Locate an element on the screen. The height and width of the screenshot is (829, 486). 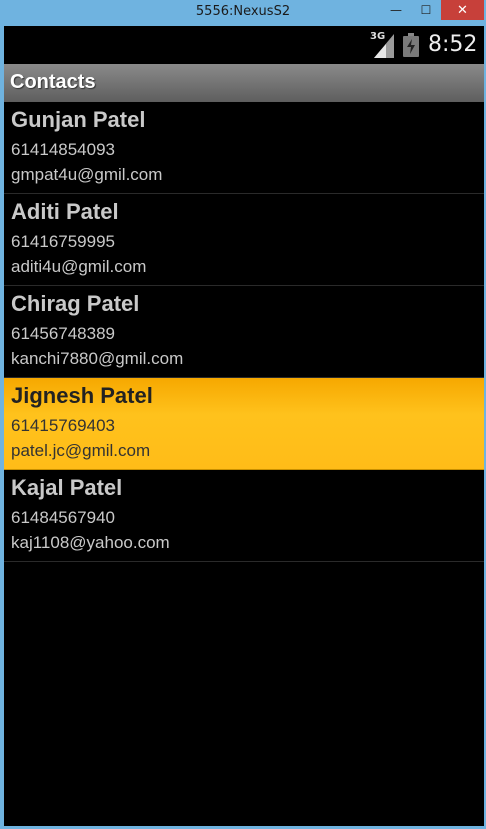
network-type: 3G is located at coordinates (378, 36).